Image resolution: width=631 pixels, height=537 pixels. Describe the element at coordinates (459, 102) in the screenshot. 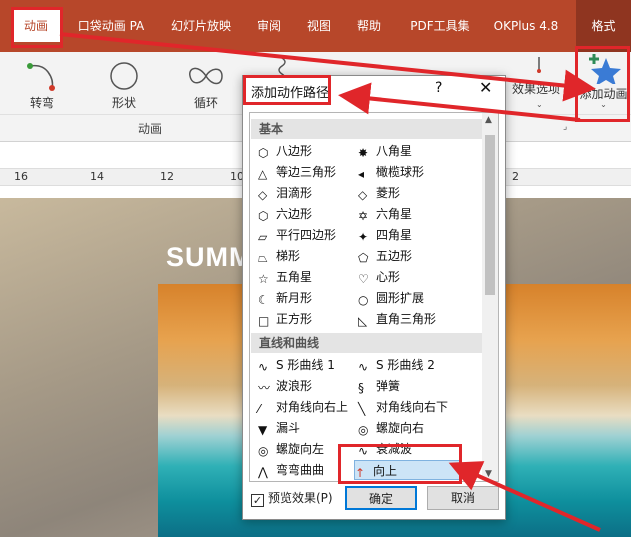

I see `arrow-add-to-dialog` at that location.